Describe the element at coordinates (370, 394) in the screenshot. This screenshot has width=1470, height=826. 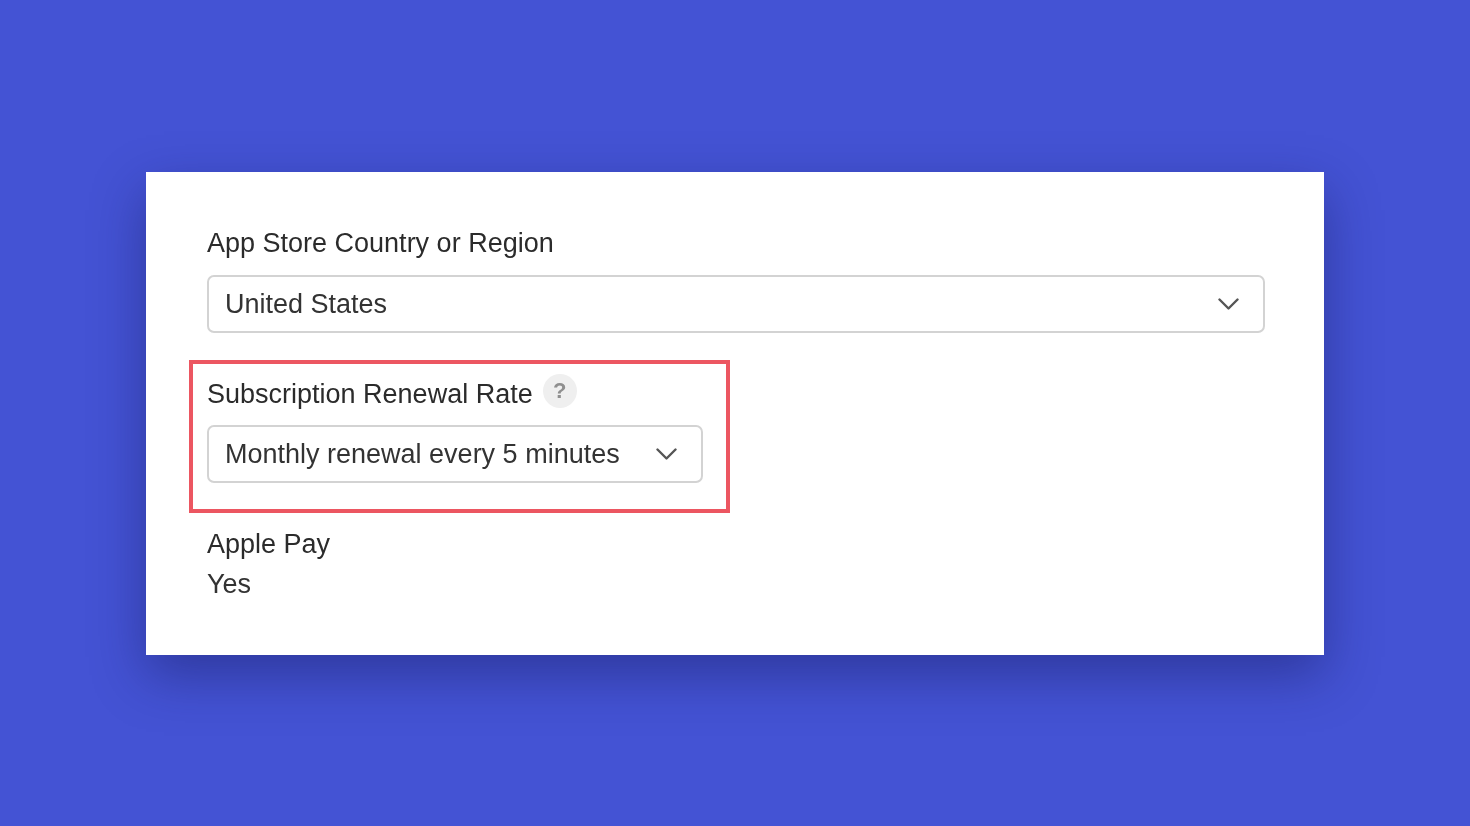
I see `field-label: Subscription Renewal Rate` at that location.